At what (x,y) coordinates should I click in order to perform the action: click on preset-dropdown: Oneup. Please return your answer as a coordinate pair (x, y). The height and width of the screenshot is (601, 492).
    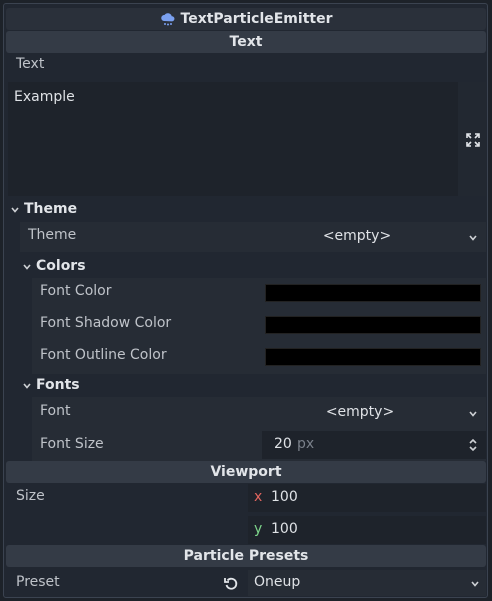
    Looking at the image, I should click on (367, 583).